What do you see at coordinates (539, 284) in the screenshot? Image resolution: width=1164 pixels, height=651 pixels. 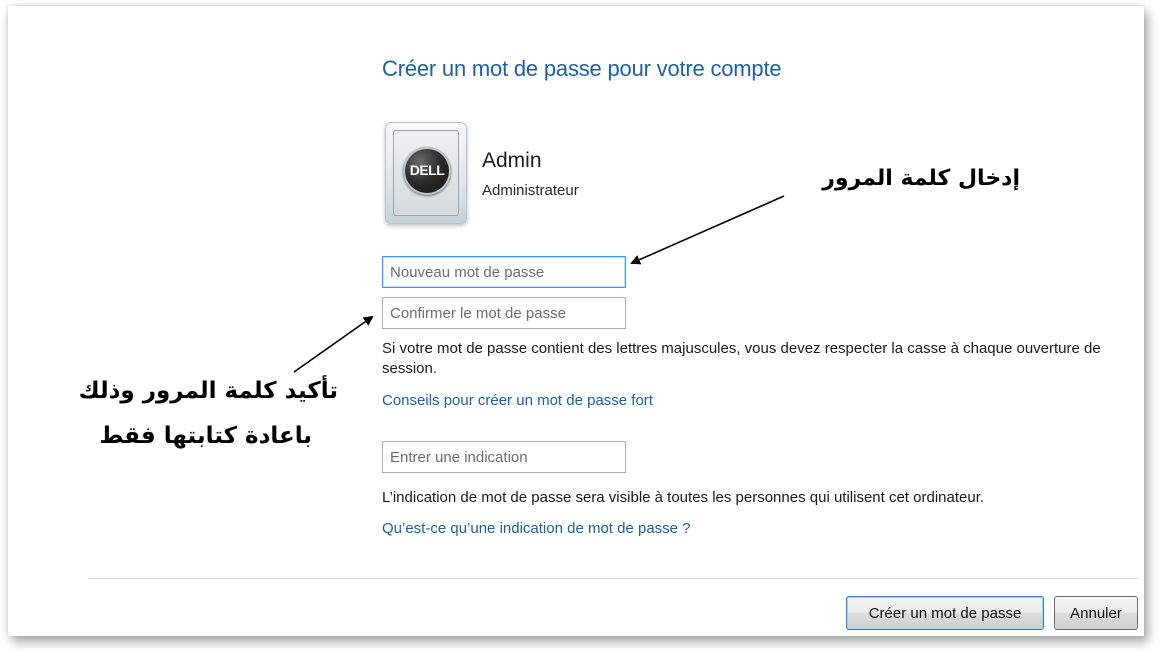 I see `annotation-arrows` at bounding box center [539, 284].